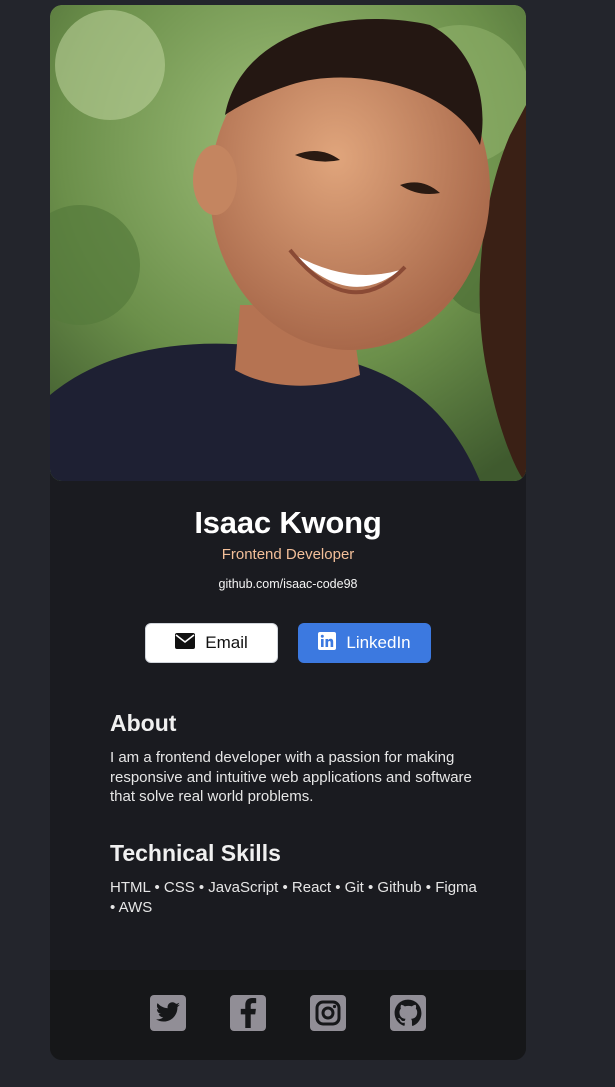  Describe the element at coordinates (226, 642) in the screenshot. I see `email-button-label: Email` at that location.